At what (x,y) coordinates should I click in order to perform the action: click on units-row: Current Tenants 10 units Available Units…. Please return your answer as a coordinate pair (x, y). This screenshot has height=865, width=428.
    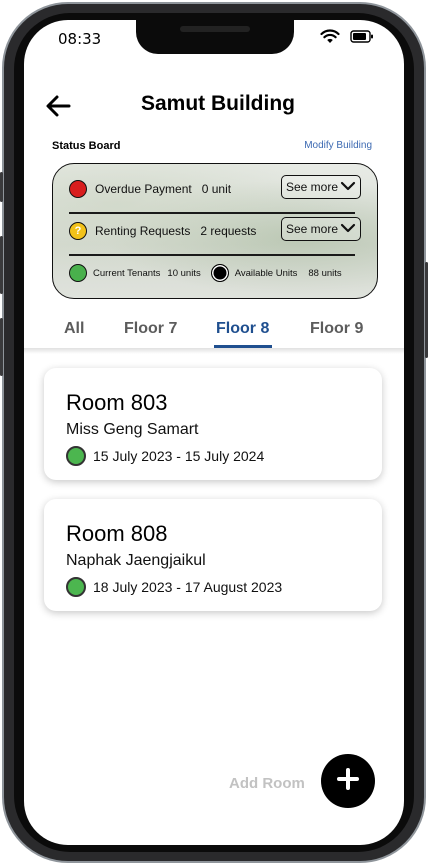
    Looking at the image, I should click on (215, 273).